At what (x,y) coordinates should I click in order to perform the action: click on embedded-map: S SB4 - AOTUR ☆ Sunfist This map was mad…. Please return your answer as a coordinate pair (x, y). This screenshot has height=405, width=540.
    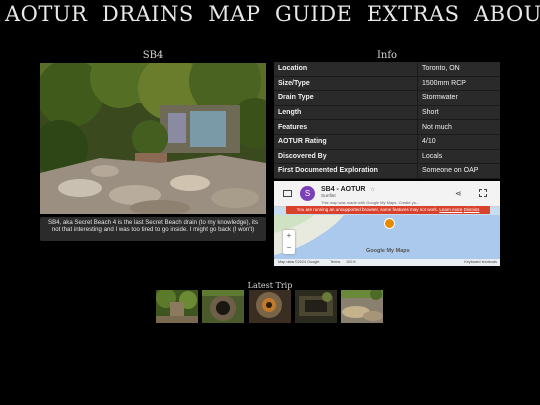
    Looking at the image, I should click on (387, 223).